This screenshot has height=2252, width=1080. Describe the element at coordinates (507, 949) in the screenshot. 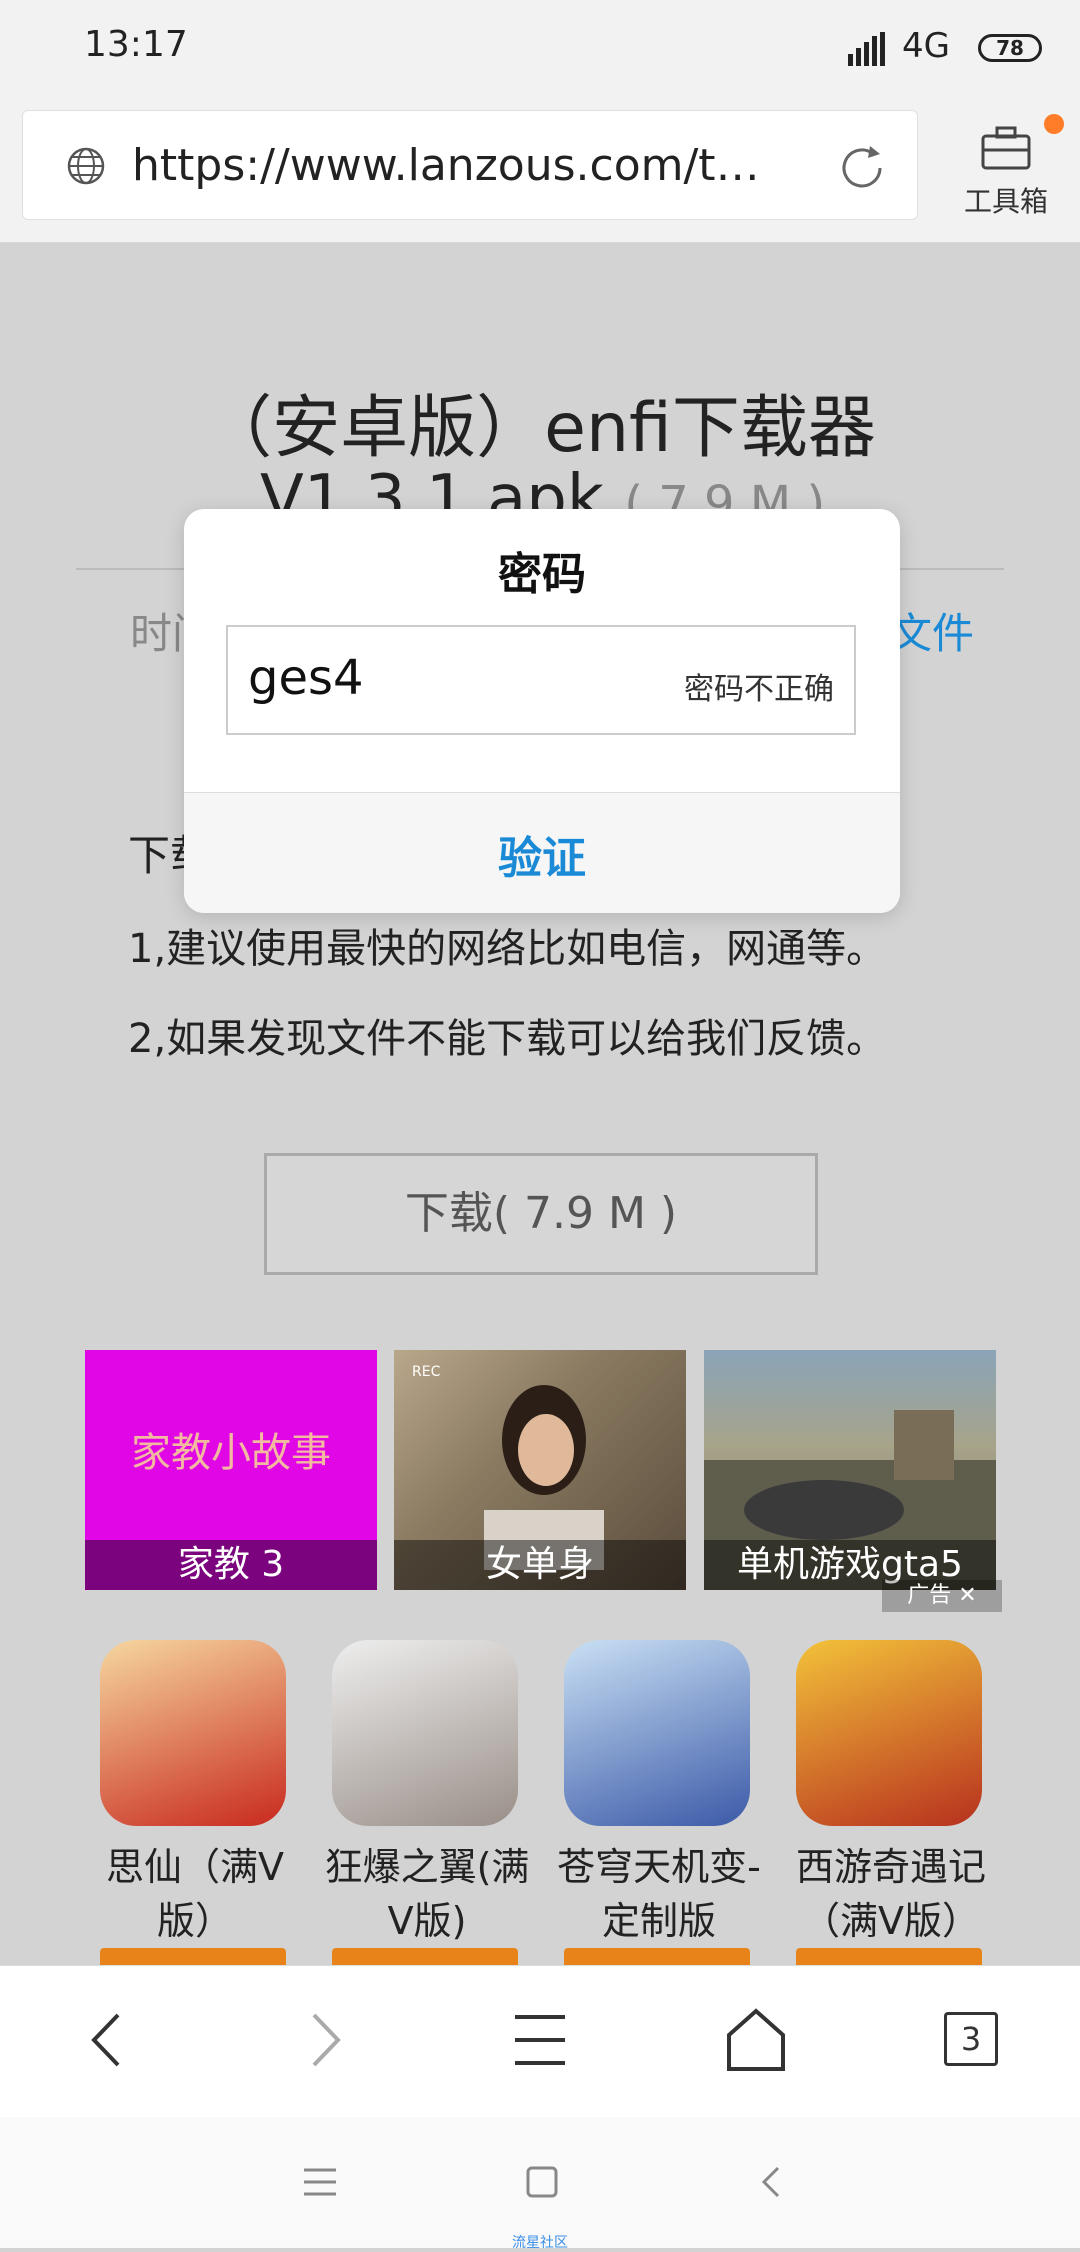

I see `tip-1: 1,建议使用最快的网络比如电信，网通等。` at that location.